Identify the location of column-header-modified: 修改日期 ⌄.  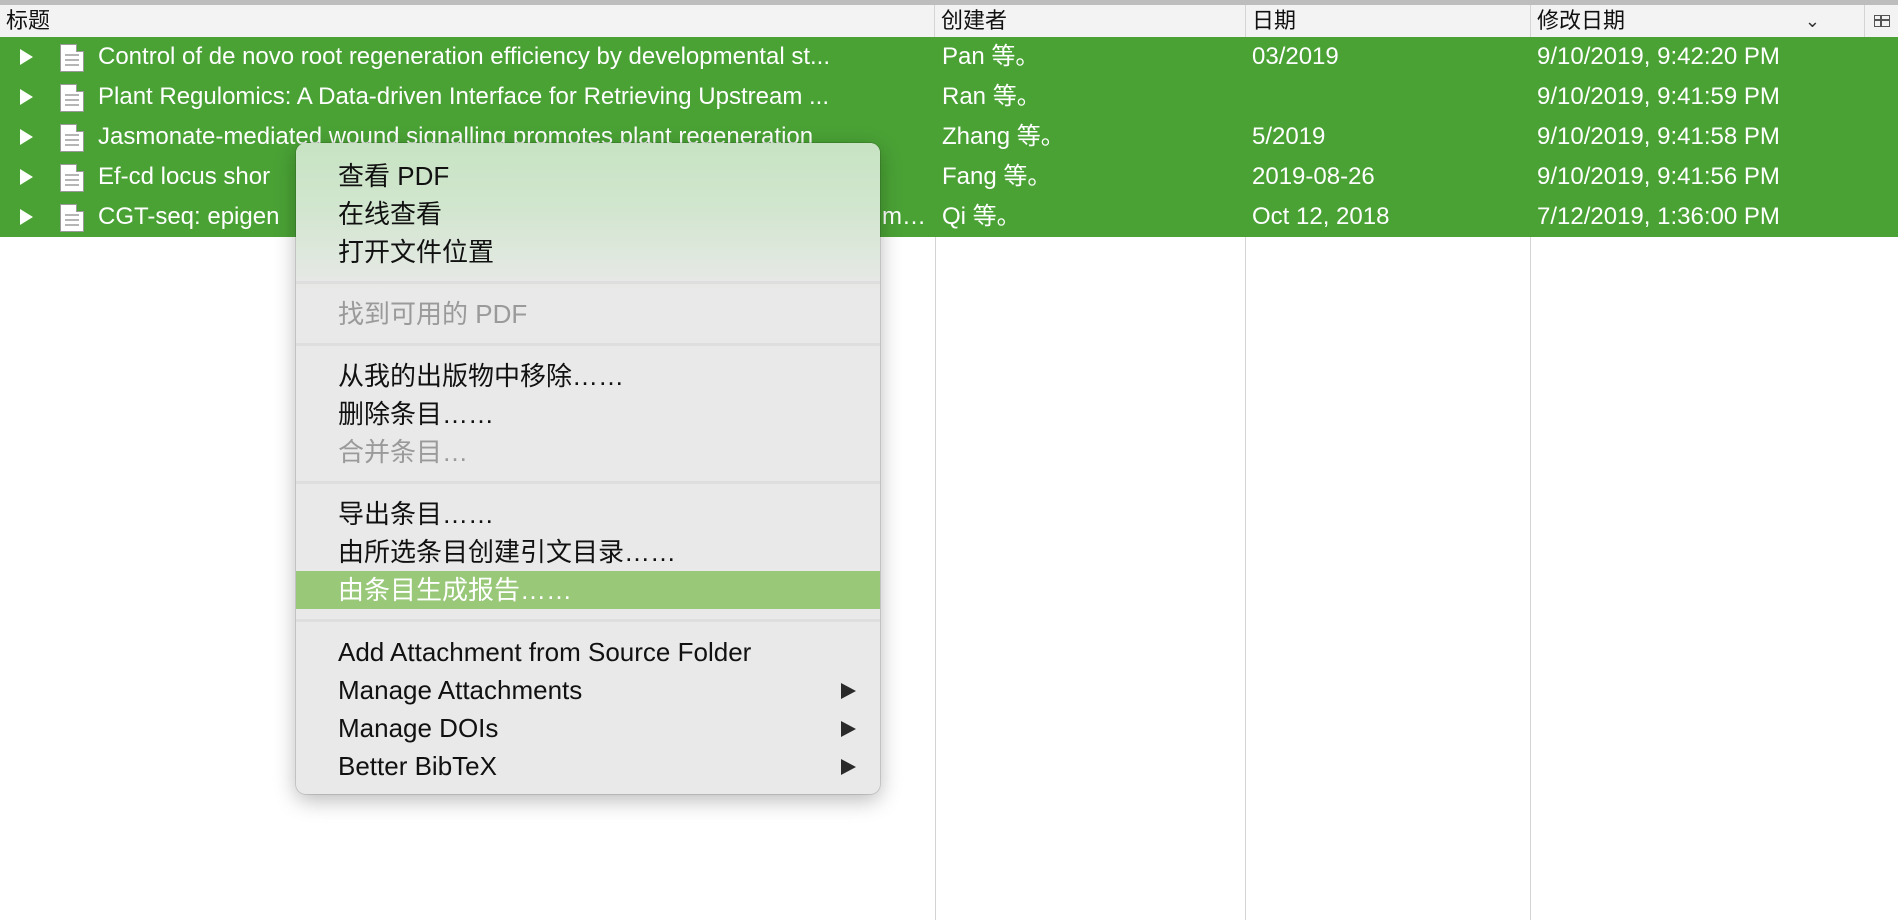
(1697, 21).